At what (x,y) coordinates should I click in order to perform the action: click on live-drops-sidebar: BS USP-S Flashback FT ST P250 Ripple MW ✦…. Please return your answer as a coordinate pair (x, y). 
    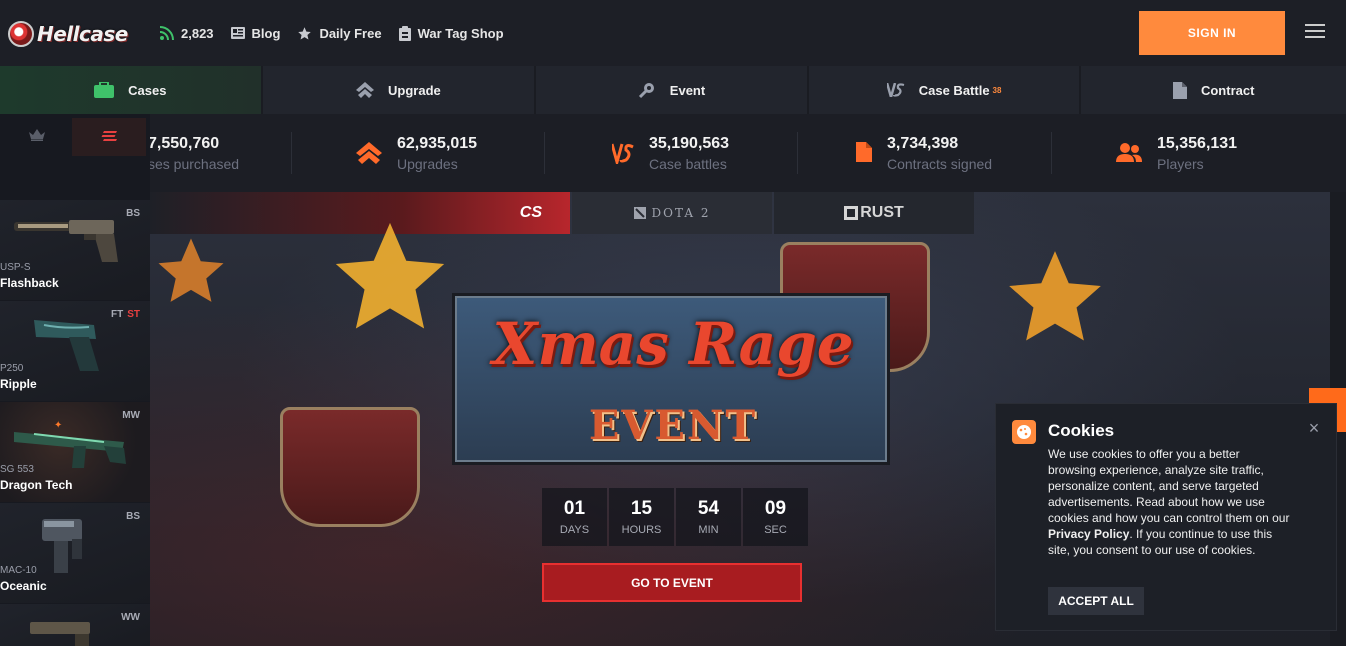
    Looking at the image, I should click on (75, 380).